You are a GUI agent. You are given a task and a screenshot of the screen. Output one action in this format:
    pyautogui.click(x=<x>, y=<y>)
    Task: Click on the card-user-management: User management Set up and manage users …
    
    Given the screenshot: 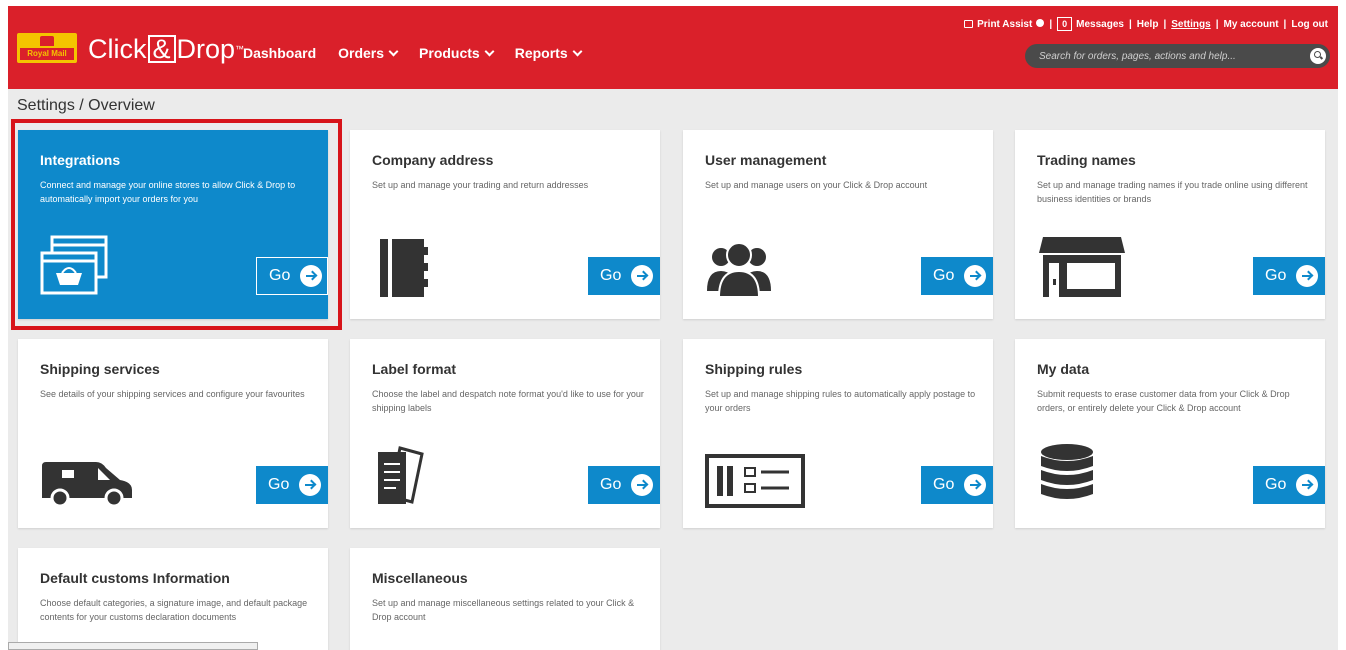 What is the action you would take?
    pyautogui.click(x=838, y=224)
    